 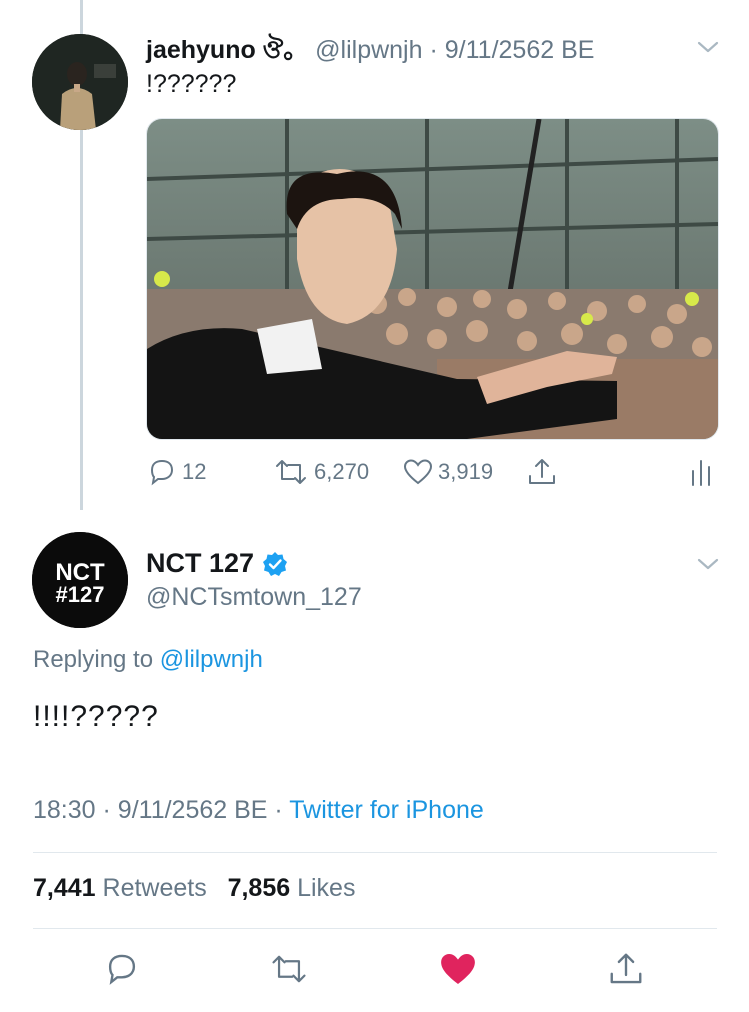 I want to click on avatar-nct127: NCT #127, so click(x=80, y=580).